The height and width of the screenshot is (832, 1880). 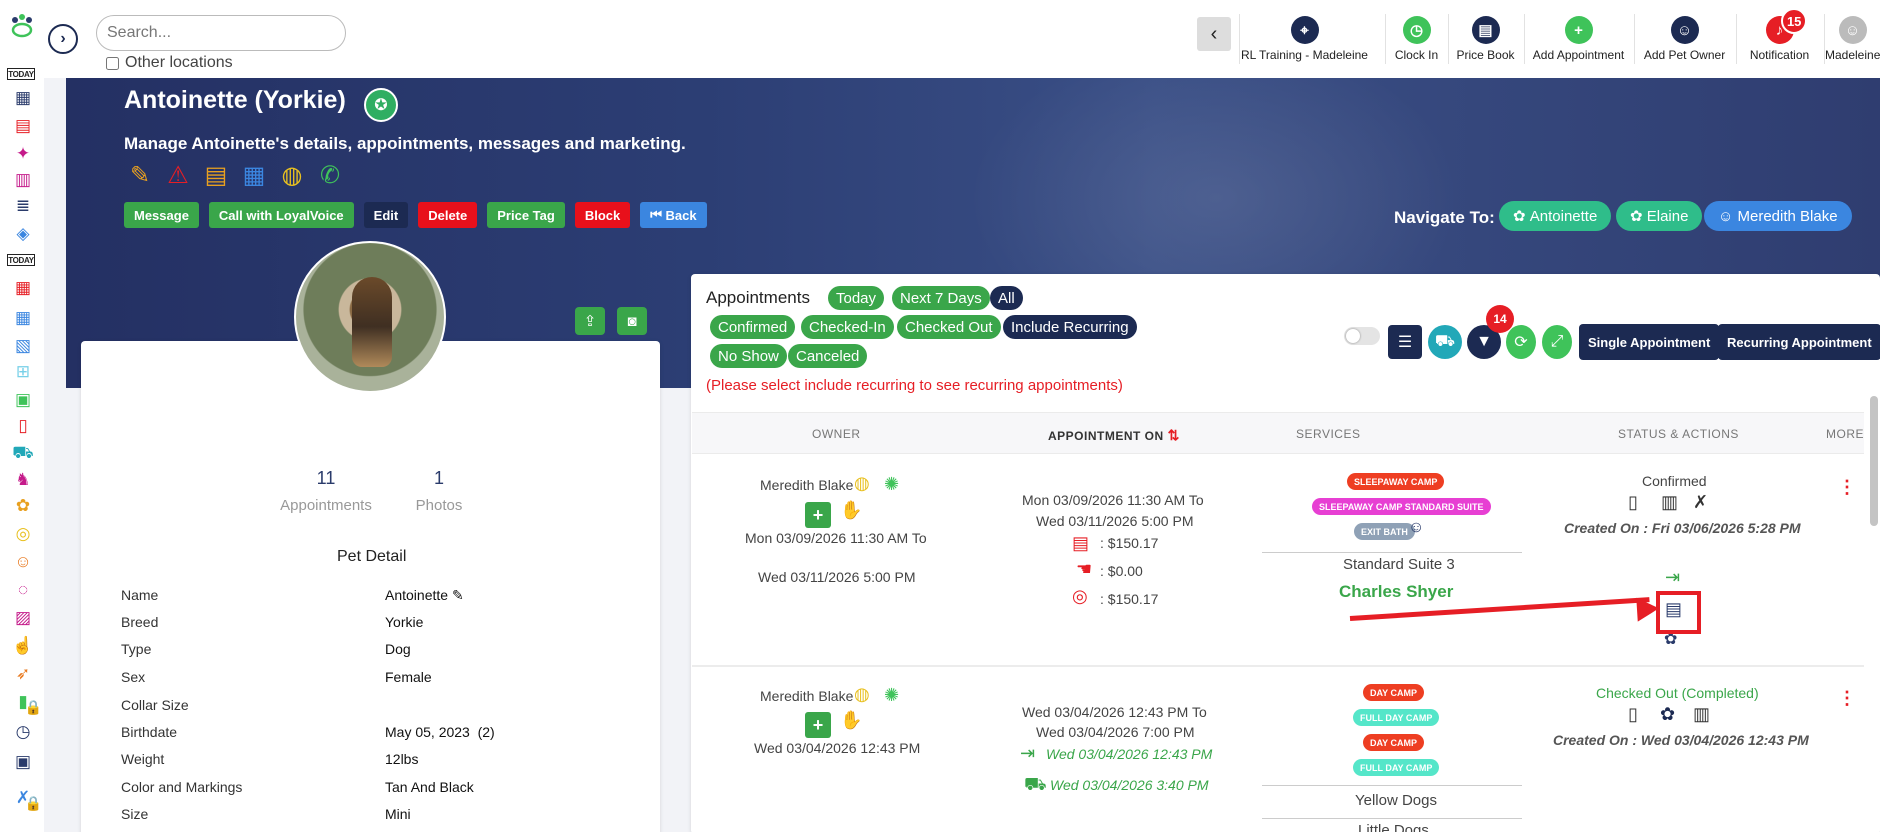 What do you see at coordinates (23, 400) in the screenshot?
I see `checklist-icon: ▣` at bounding box center [23, 400].